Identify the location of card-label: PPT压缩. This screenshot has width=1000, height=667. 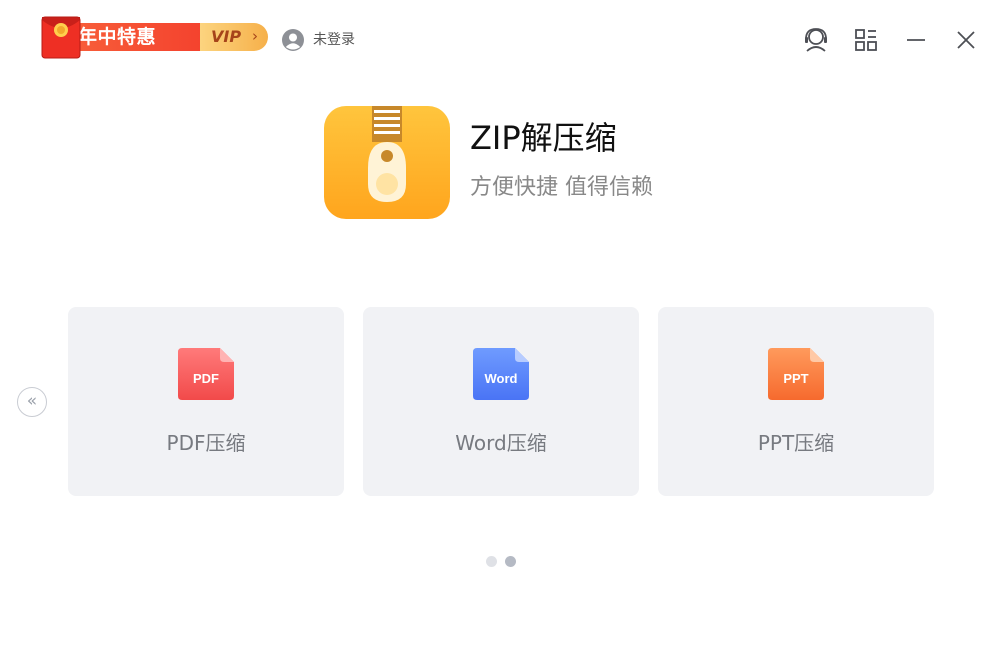
(796, 443).